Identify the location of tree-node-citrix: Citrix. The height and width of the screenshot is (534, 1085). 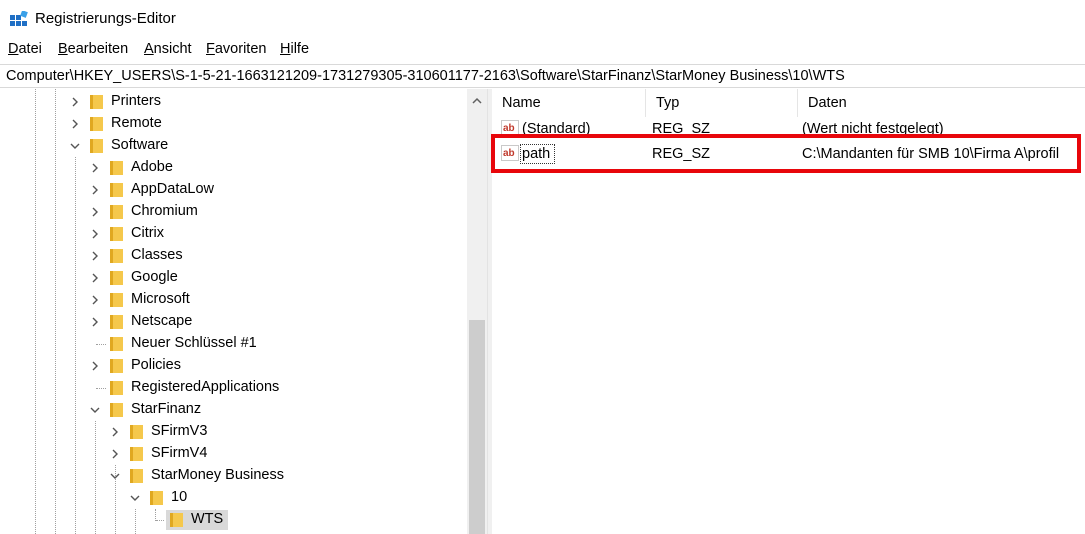
(233, 234).